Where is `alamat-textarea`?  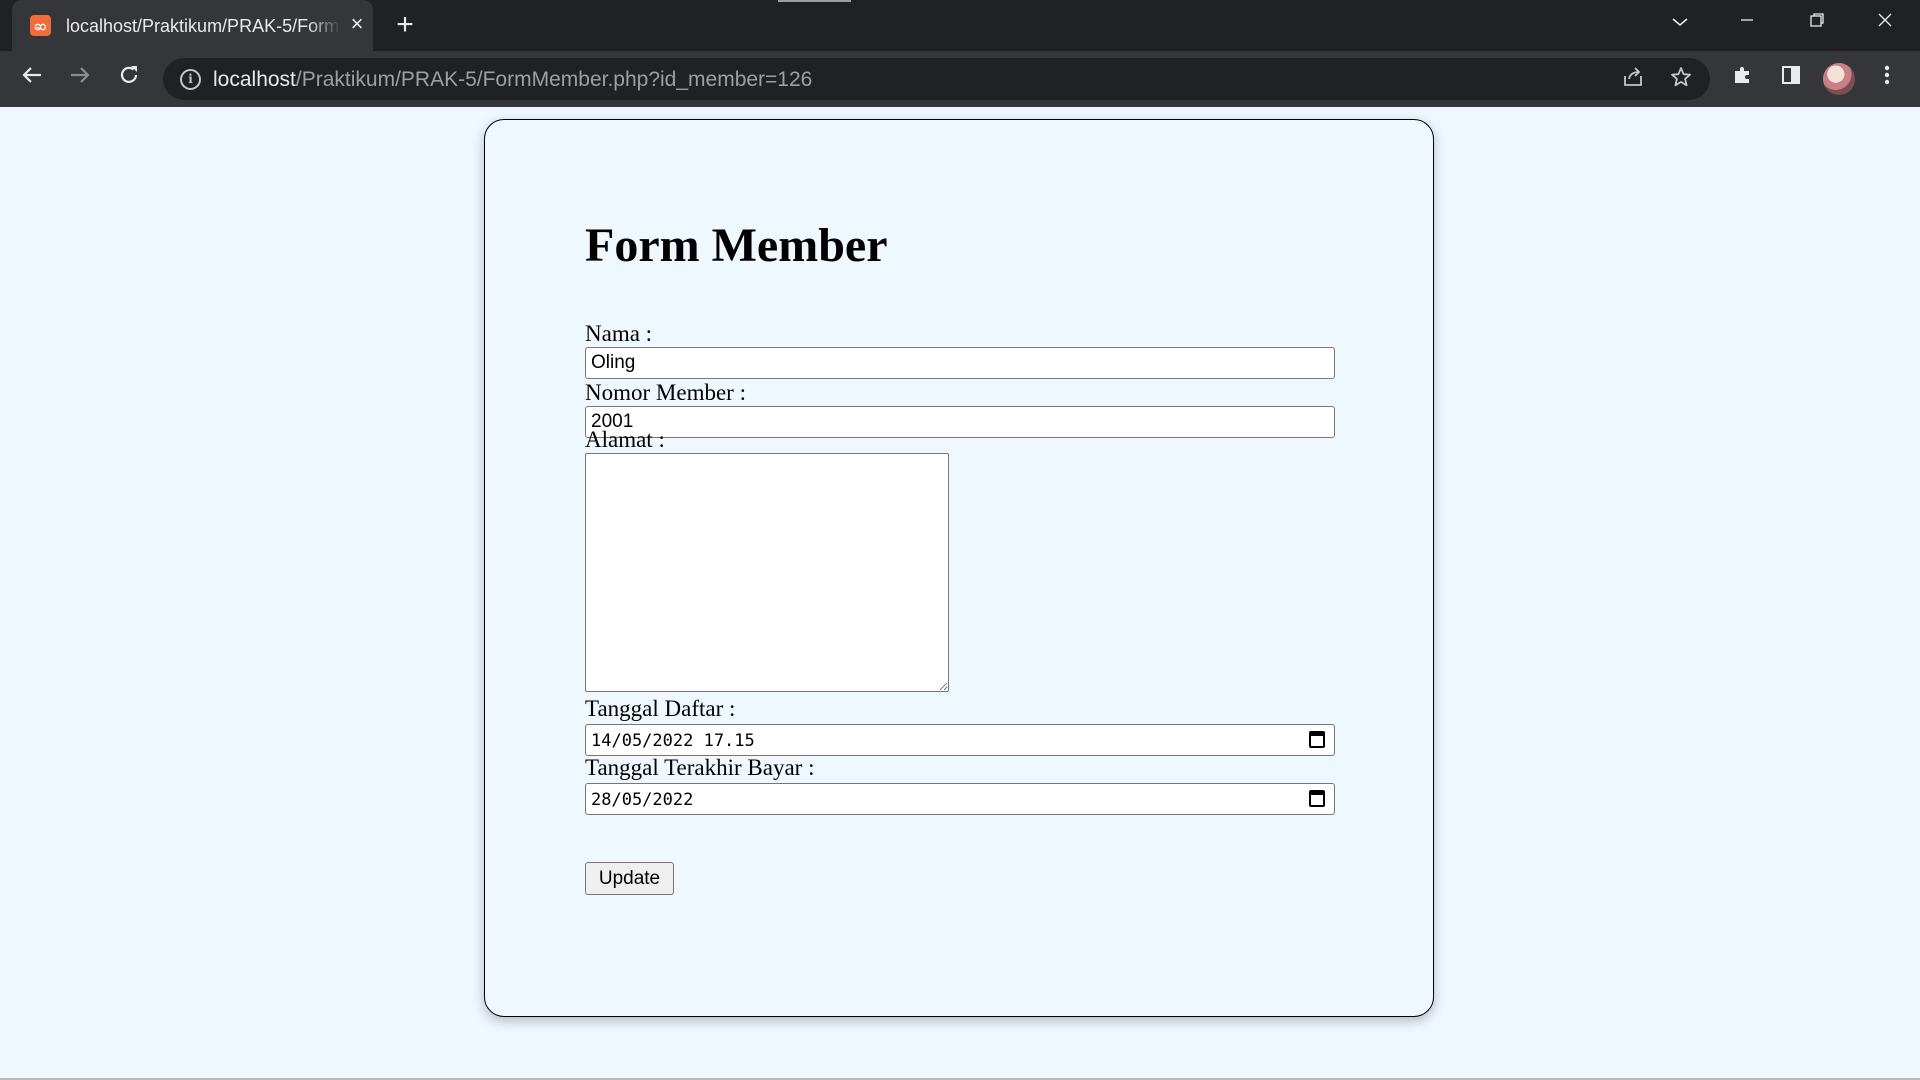
alamat-textarea is located at coordinates (767, 572).